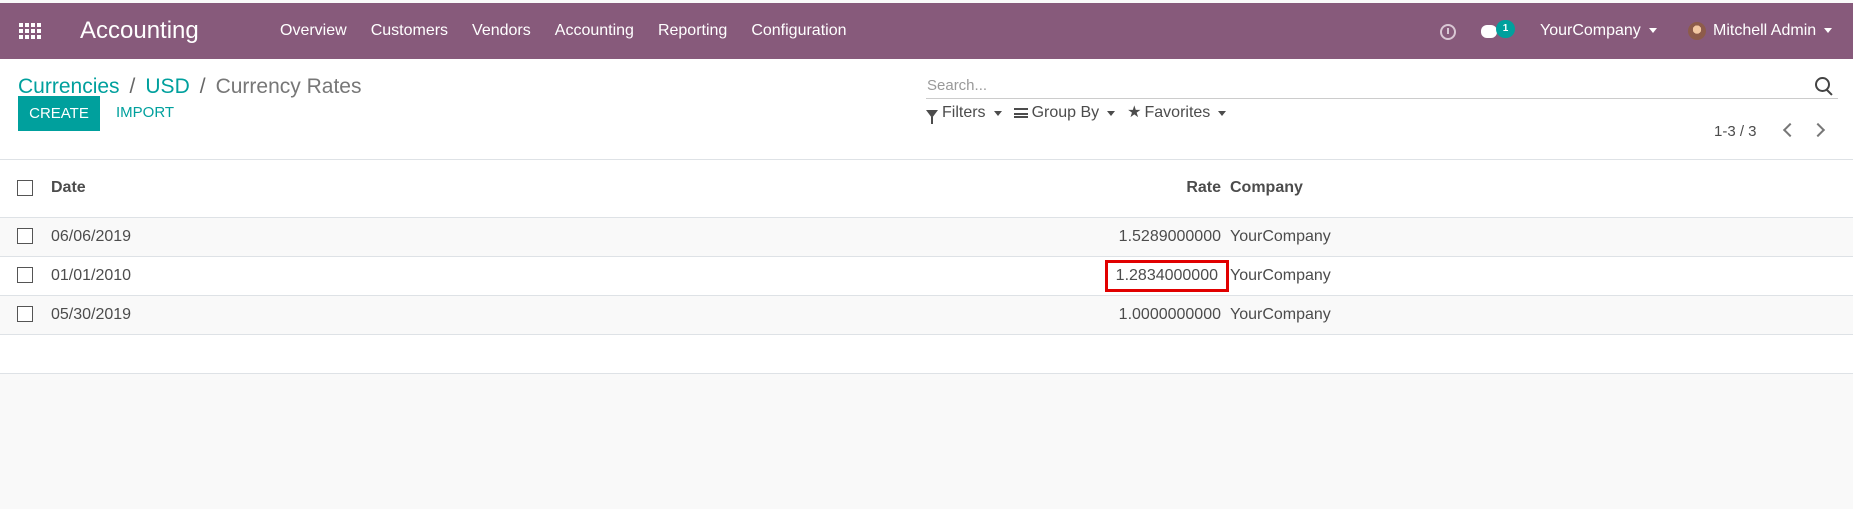 The width and height of the screenshot is (1853, 509). Describe the element at coordinates (1357, 85) in the screenshot. I see `search-input` at that location.